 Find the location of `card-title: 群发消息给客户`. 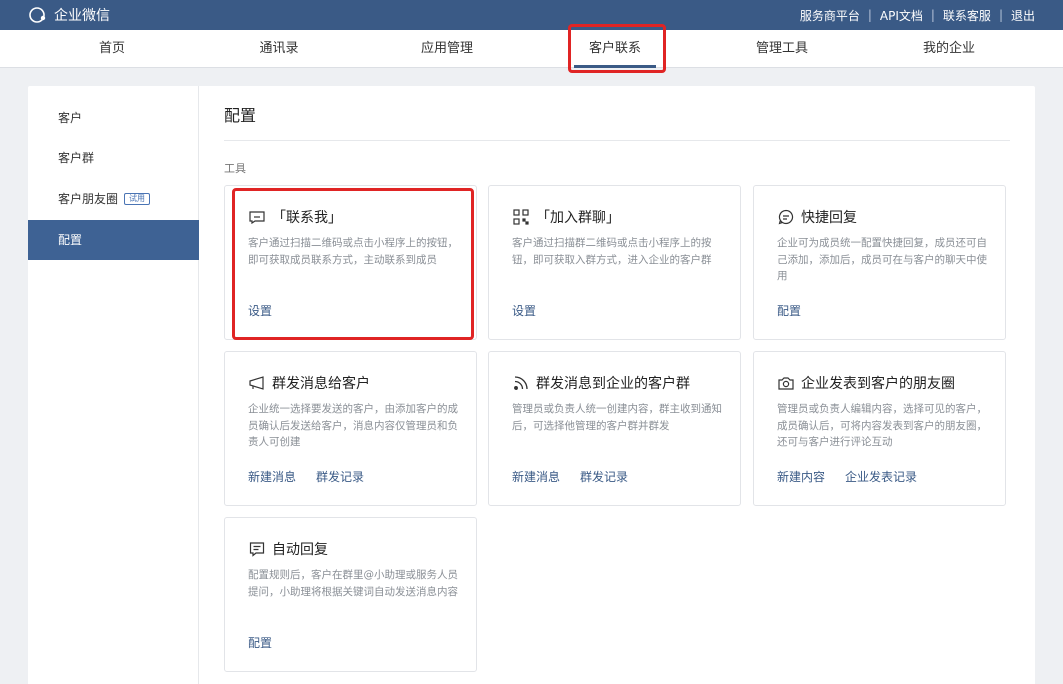

card-title: 群发消息给客户 is located at coordinates (321, 384).